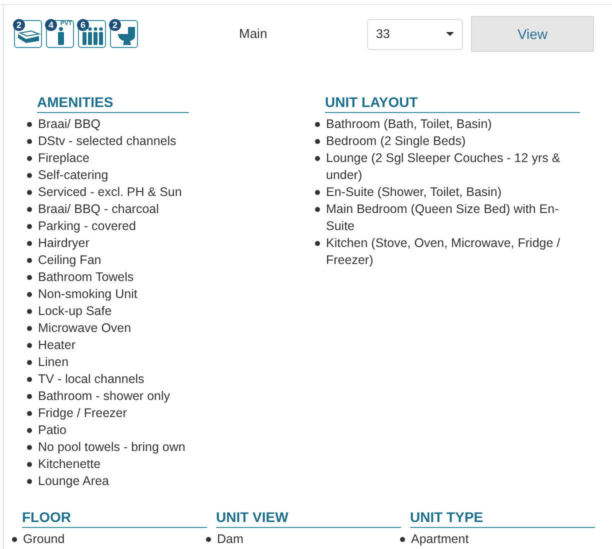 The height and width of the screenshot is (549, 612). What do you see at coordinates (75, 311) in the screenshot?
I see `list-item: Lock-up Safe` at bounding box center [75, 311].